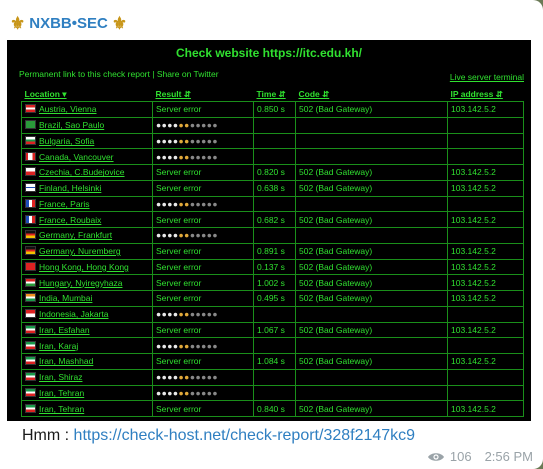 The height and width of the screenshot is (469, 543). What do you see at coordinates (274, 219) in the screenshot?
I see `time-cell: 0.682 s` at bounding box center [274, 219].